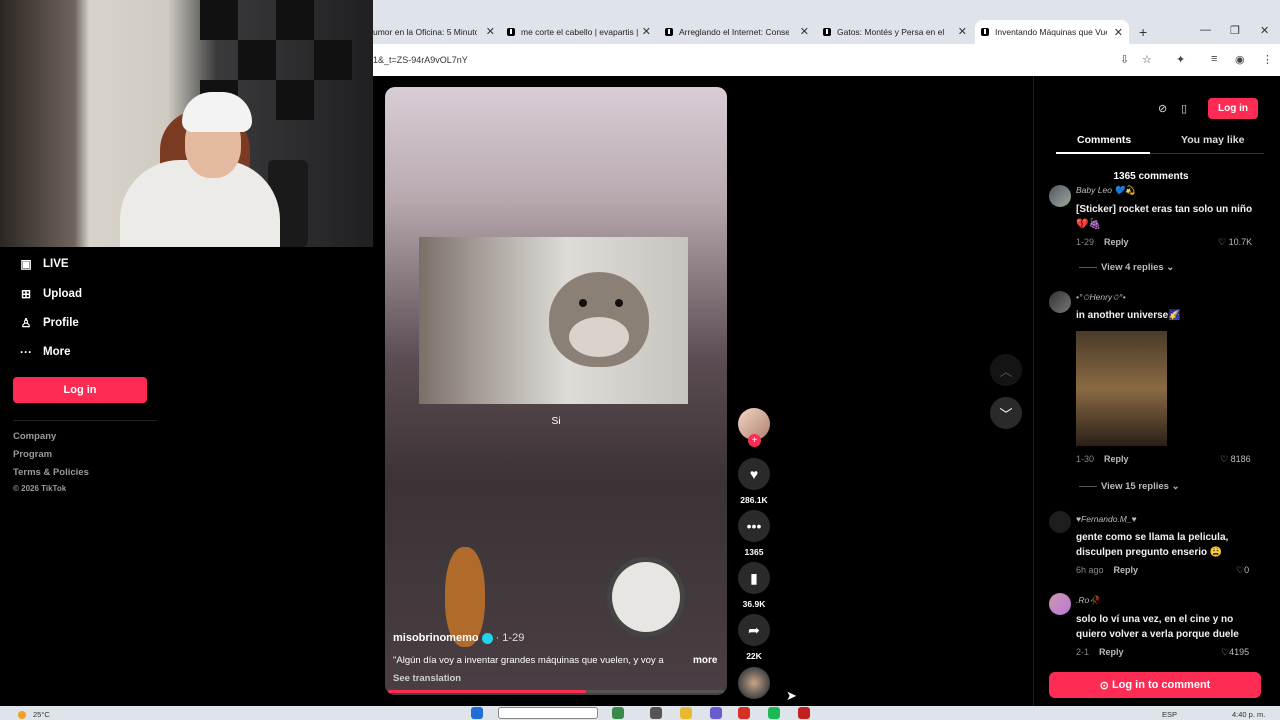  I want to click on minimize-icon: —, so click(1205, 30).